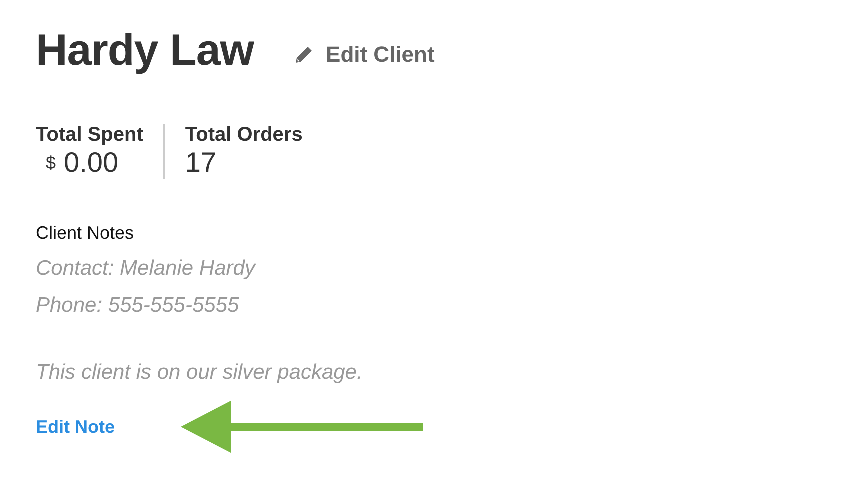  I want to click on note-text: Contact: Melanie Hardy, so click(147, 269).